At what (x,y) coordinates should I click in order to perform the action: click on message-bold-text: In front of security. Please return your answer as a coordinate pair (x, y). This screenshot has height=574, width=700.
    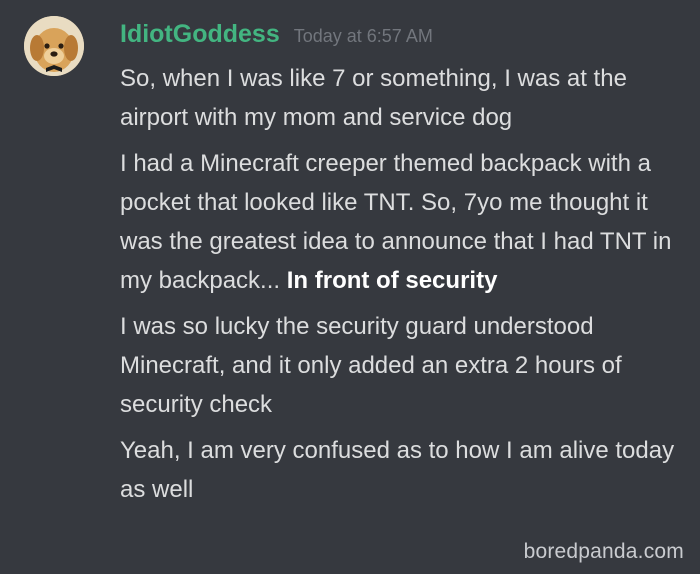
    Looking at the image, I should click on (392, 280).